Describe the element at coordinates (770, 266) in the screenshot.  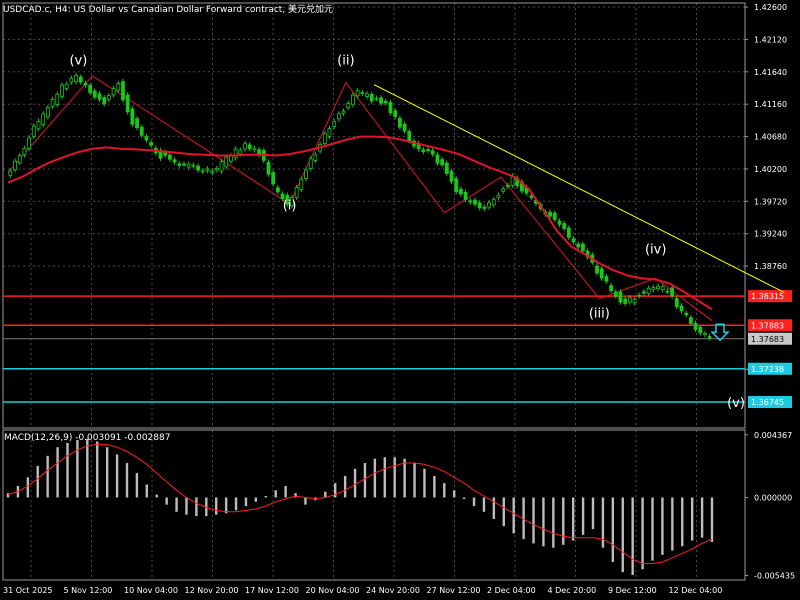
I see `y-axis-tick-label: 1.38760` at that location.